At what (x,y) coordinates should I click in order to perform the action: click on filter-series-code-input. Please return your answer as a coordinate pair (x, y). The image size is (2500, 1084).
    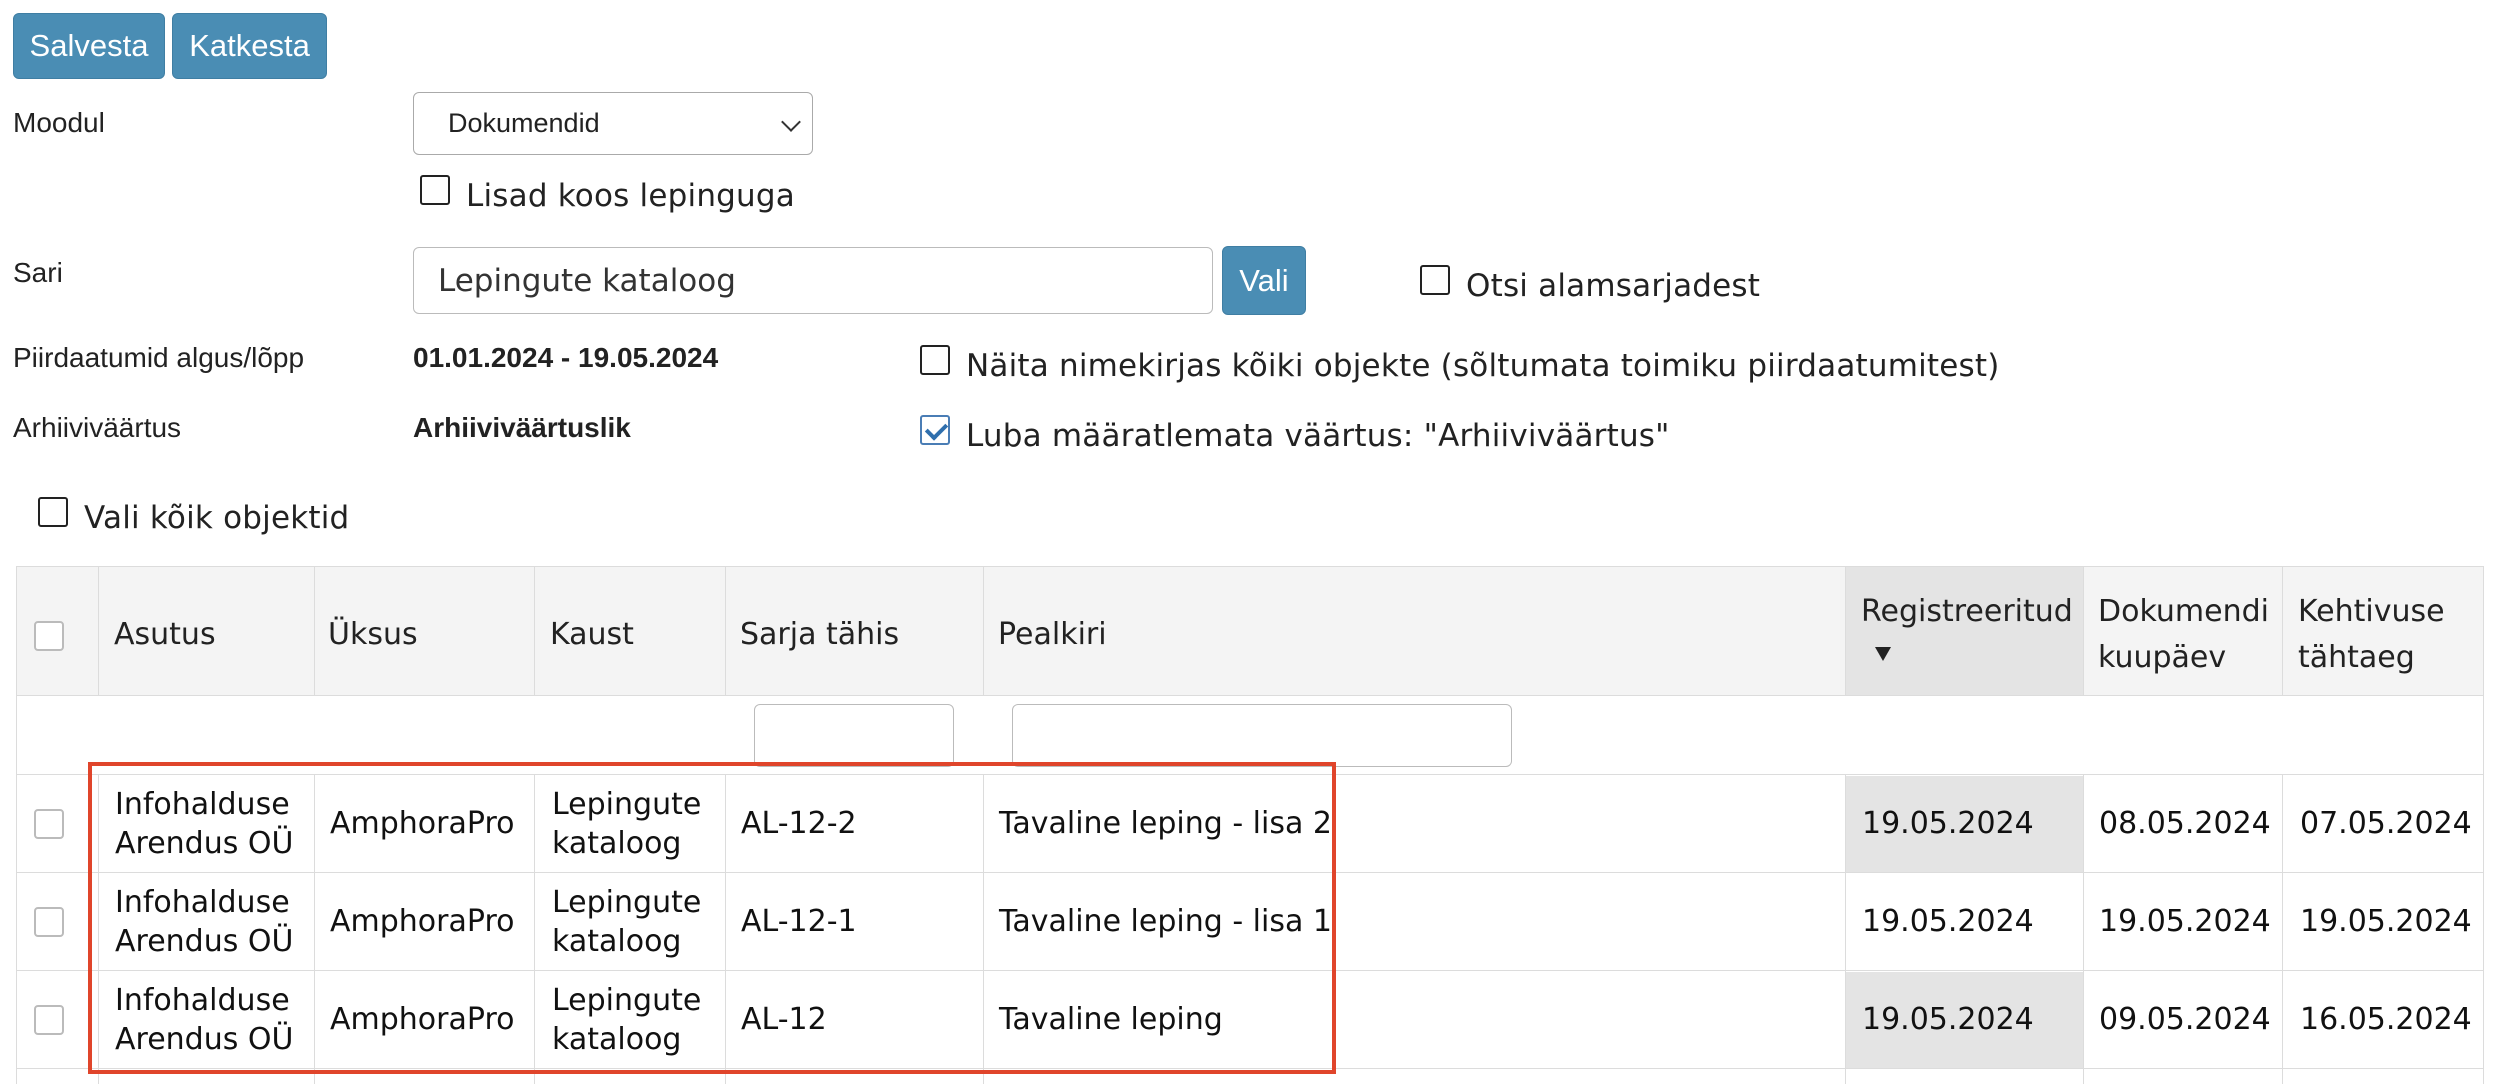
    Looking at the image, I should click on (854, 735).